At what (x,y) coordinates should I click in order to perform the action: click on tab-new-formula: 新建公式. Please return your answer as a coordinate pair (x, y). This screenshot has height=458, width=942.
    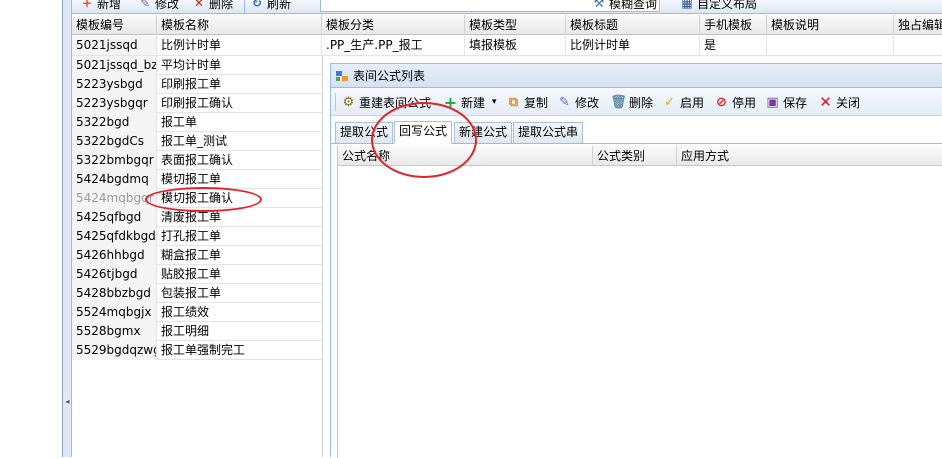
    Looking at the image, I should click on (483, 132).